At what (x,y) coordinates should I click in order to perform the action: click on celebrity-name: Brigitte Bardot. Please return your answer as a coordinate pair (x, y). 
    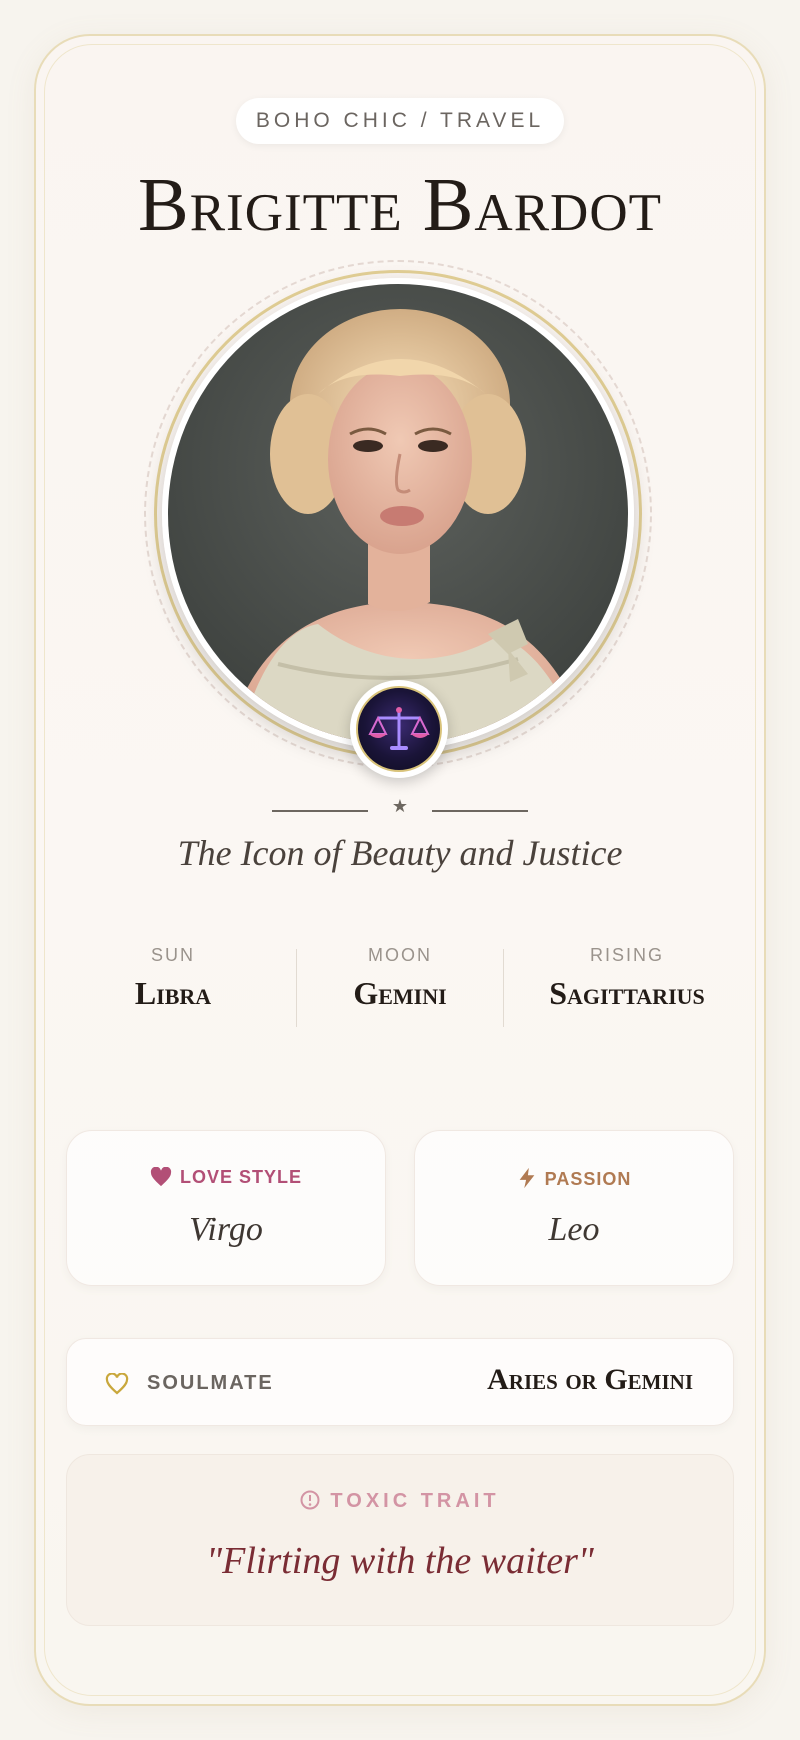
    Looking at the image, I should click on (400, 205).